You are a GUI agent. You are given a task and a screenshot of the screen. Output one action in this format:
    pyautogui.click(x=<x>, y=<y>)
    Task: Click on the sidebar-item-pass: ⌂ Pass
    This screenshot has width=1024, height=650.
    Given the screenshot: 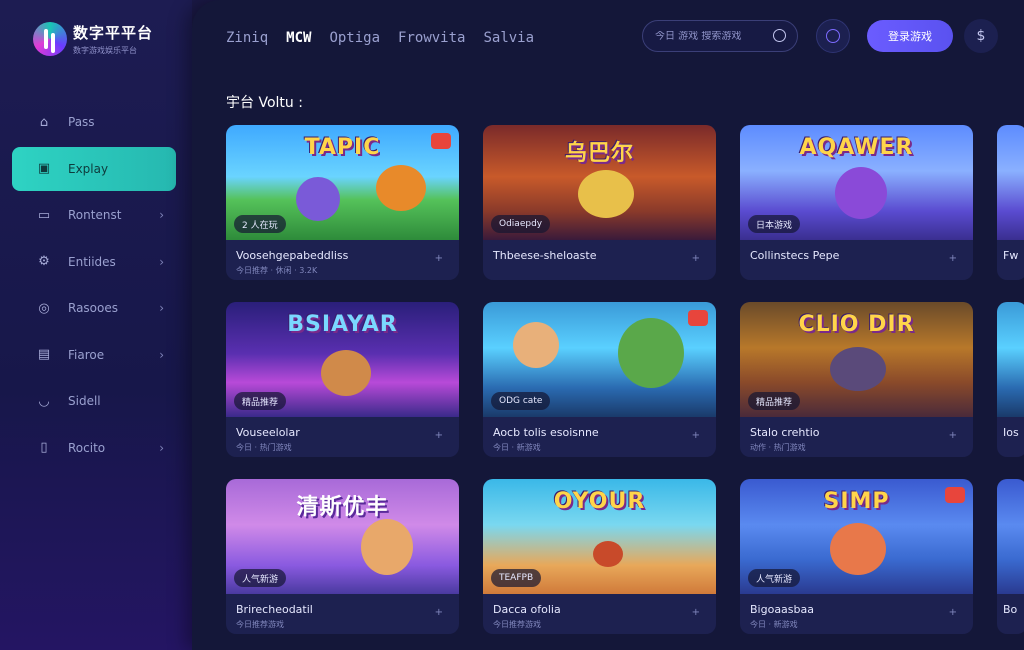 What is the action you would take?
    pyautogui.click(x=94, y=122)
    